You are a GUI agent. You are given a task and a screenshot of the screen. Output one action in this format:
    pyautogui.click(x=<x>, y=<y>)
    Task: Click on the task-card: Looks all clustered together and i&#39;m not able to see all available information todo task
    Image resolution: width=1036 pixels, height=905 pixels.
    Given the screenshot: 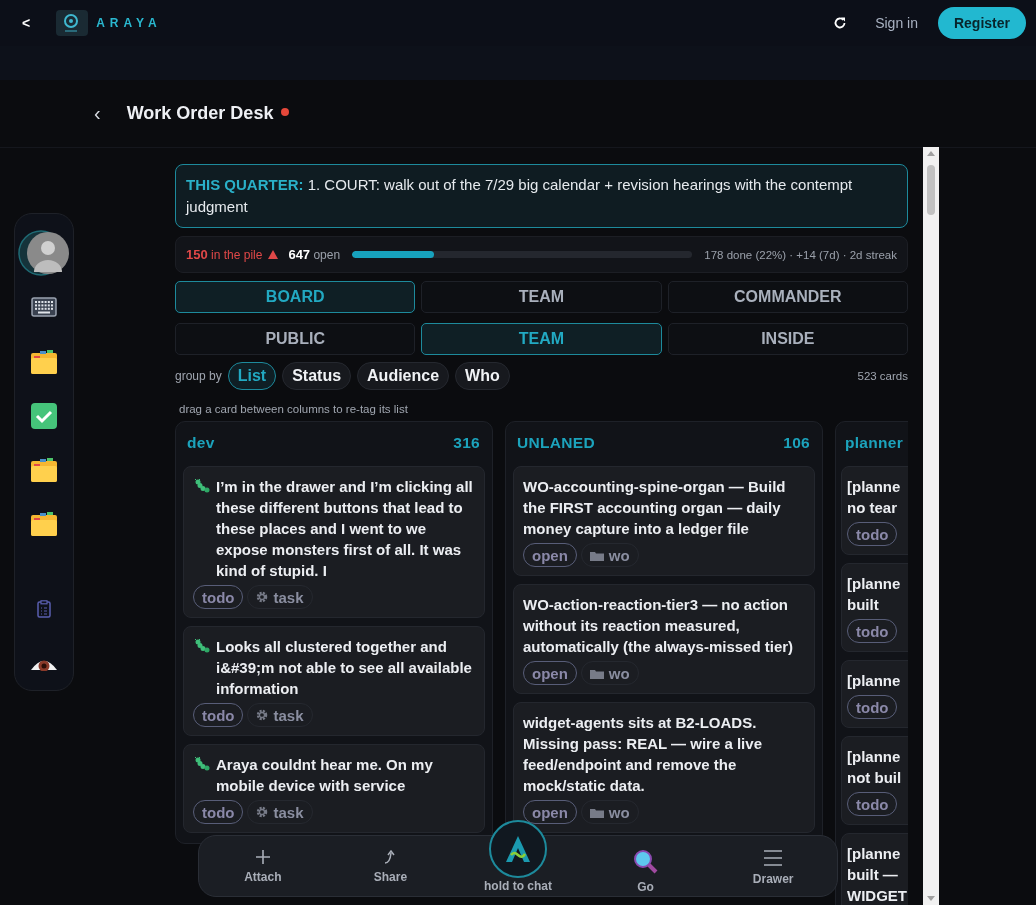 What is the action you would take?
    pyautogui.click(x=334, y=681)
    